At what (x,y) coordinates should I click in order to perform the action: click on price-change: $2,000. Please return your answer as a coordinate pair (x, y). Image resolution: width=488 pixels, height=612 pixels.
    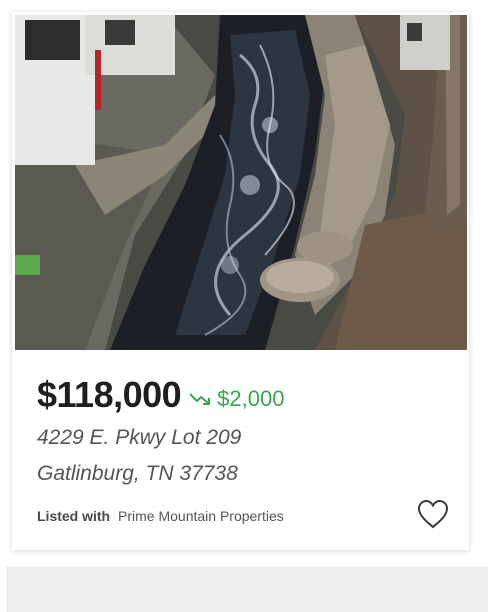
    Looking at the image, I should click on (236, 399).